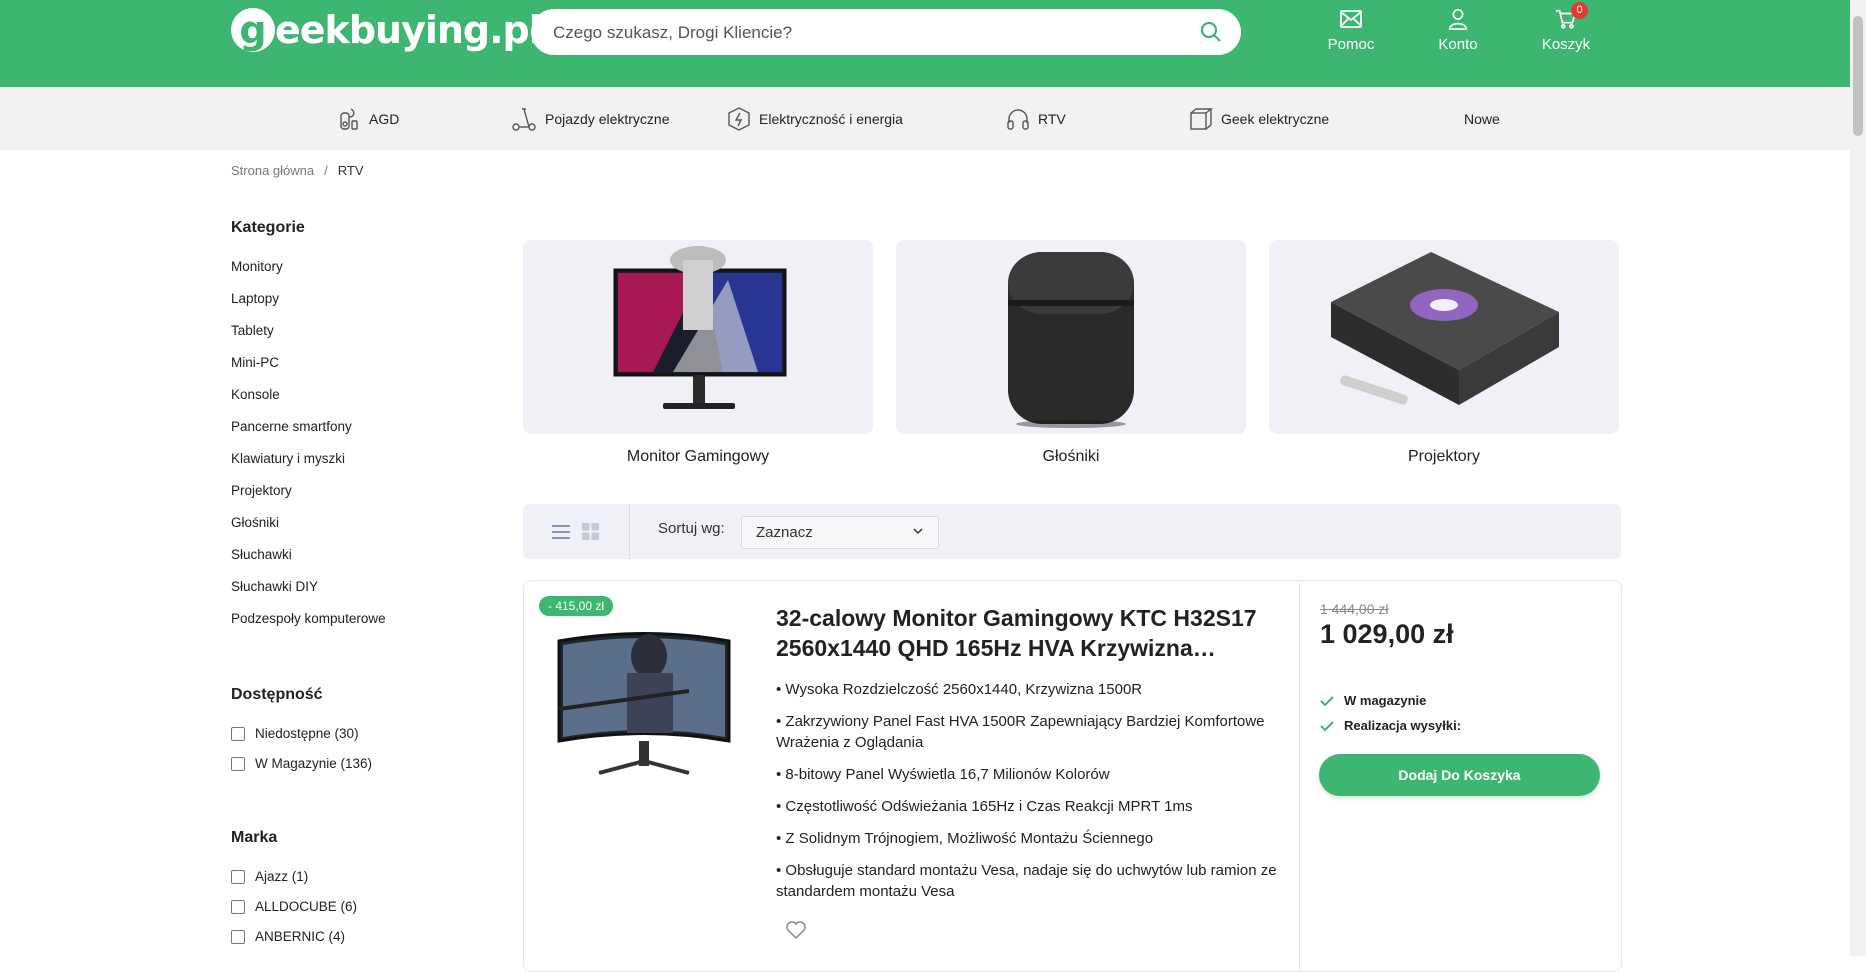 The image size is (1866, 972). Describe the element at coordinates (1387, 634) in the screenshot. I see `current-price: 1 029,00 zł` at that location.